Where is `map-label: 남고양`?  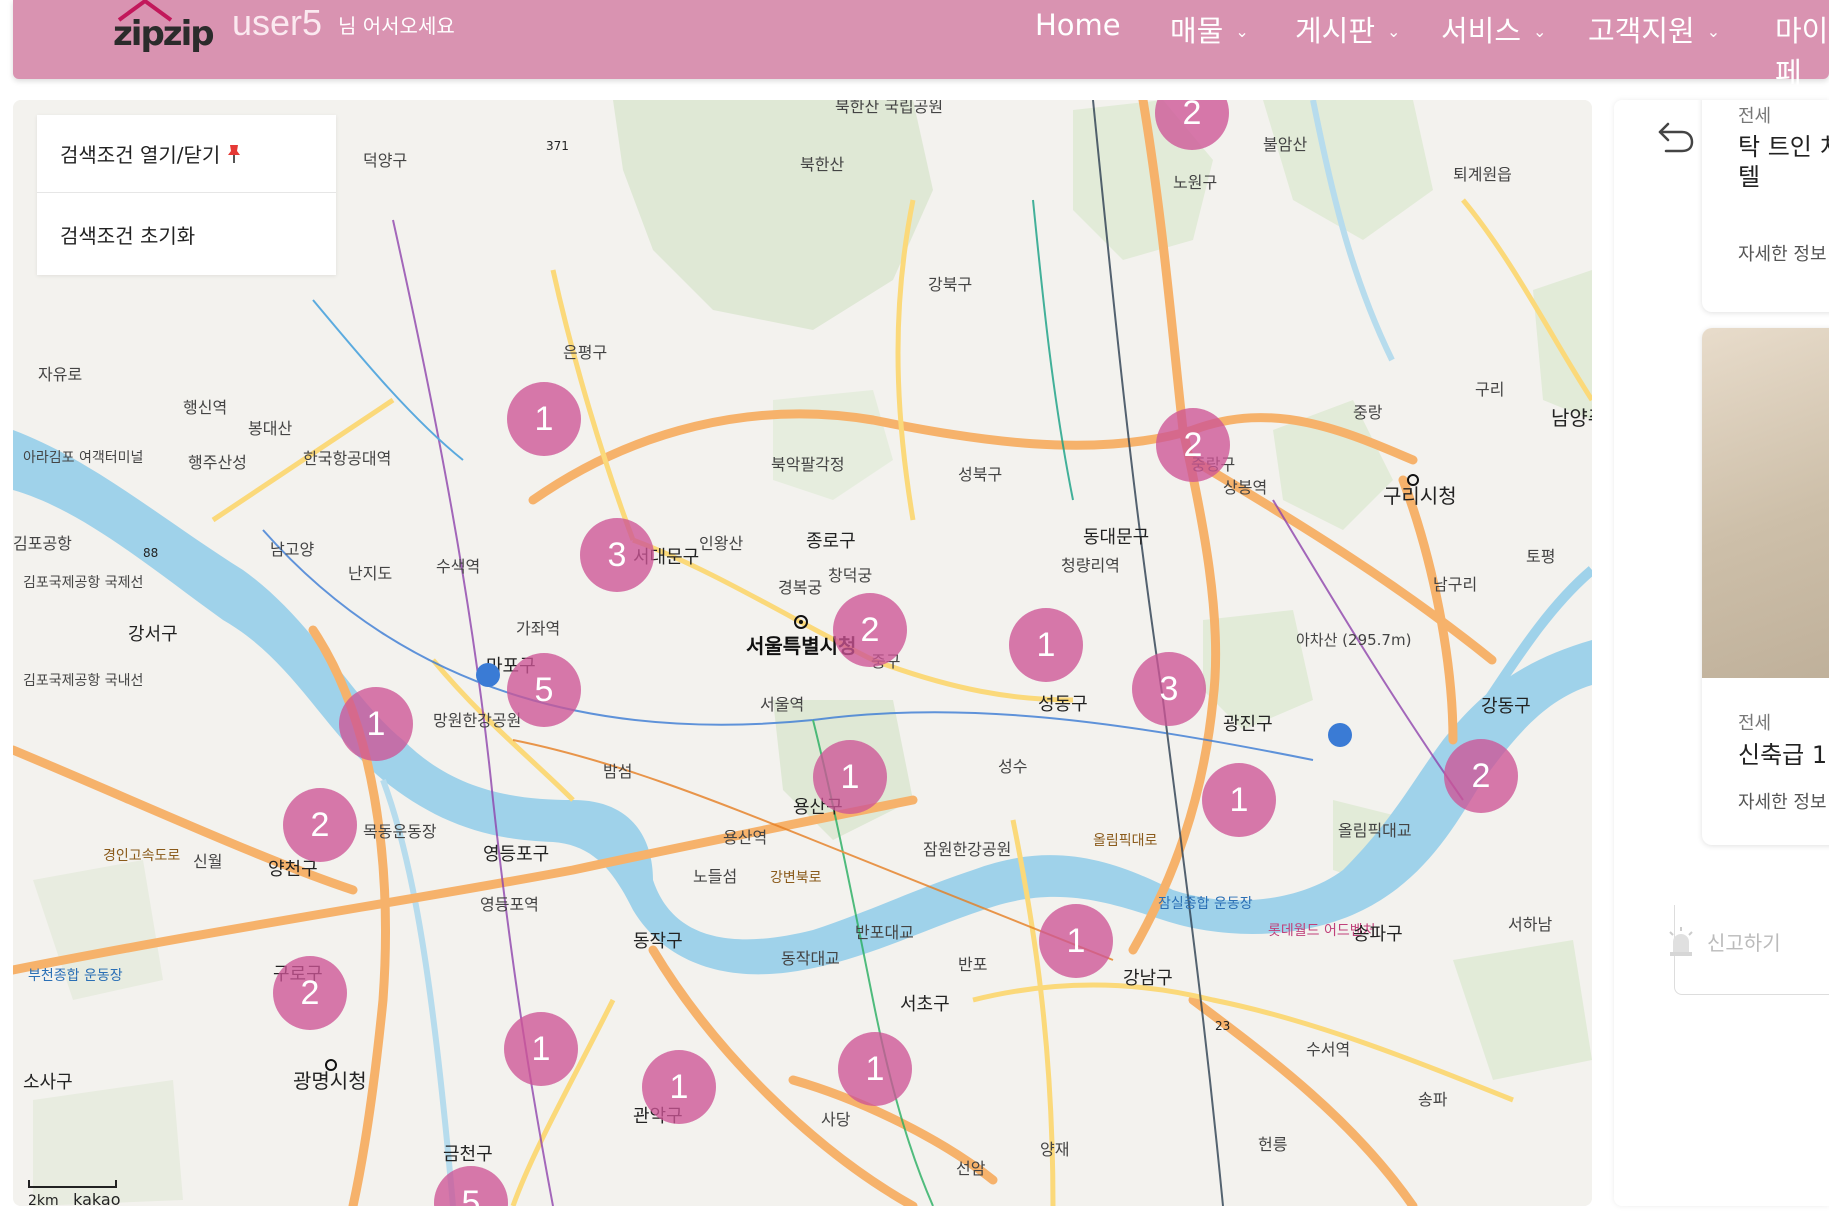 map-label: 남고양 is located at coordinates (292, 549).